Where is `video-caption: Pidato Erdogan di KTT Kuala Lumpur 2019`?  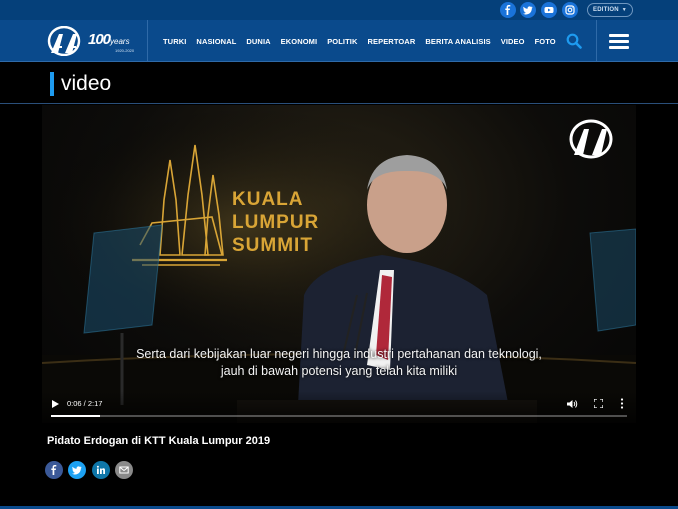 video-caption: Pidato Erdogan di KTT Kuala Lumpur 2019 is located at coordinates (159, 441).